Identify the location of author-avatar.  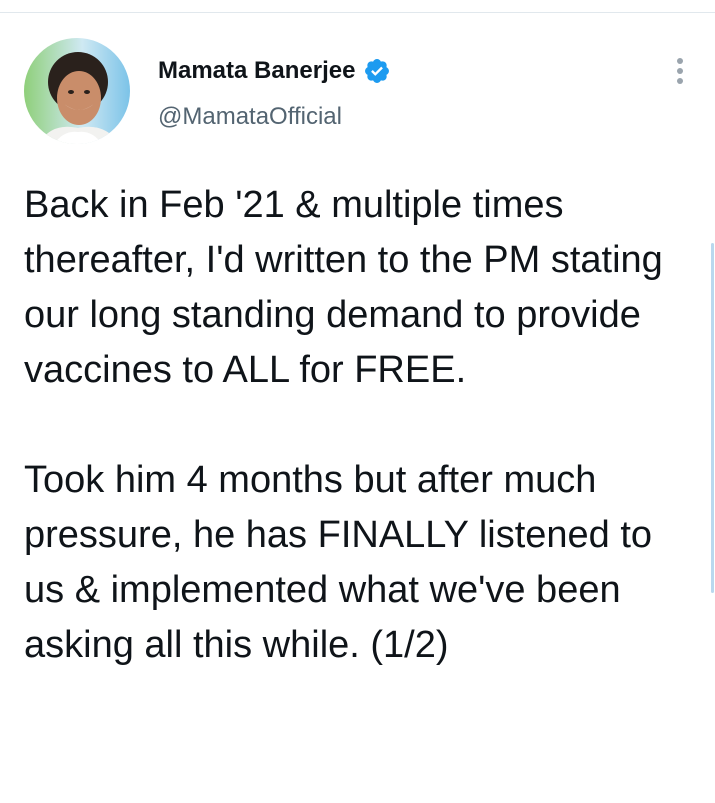
(77, 91).